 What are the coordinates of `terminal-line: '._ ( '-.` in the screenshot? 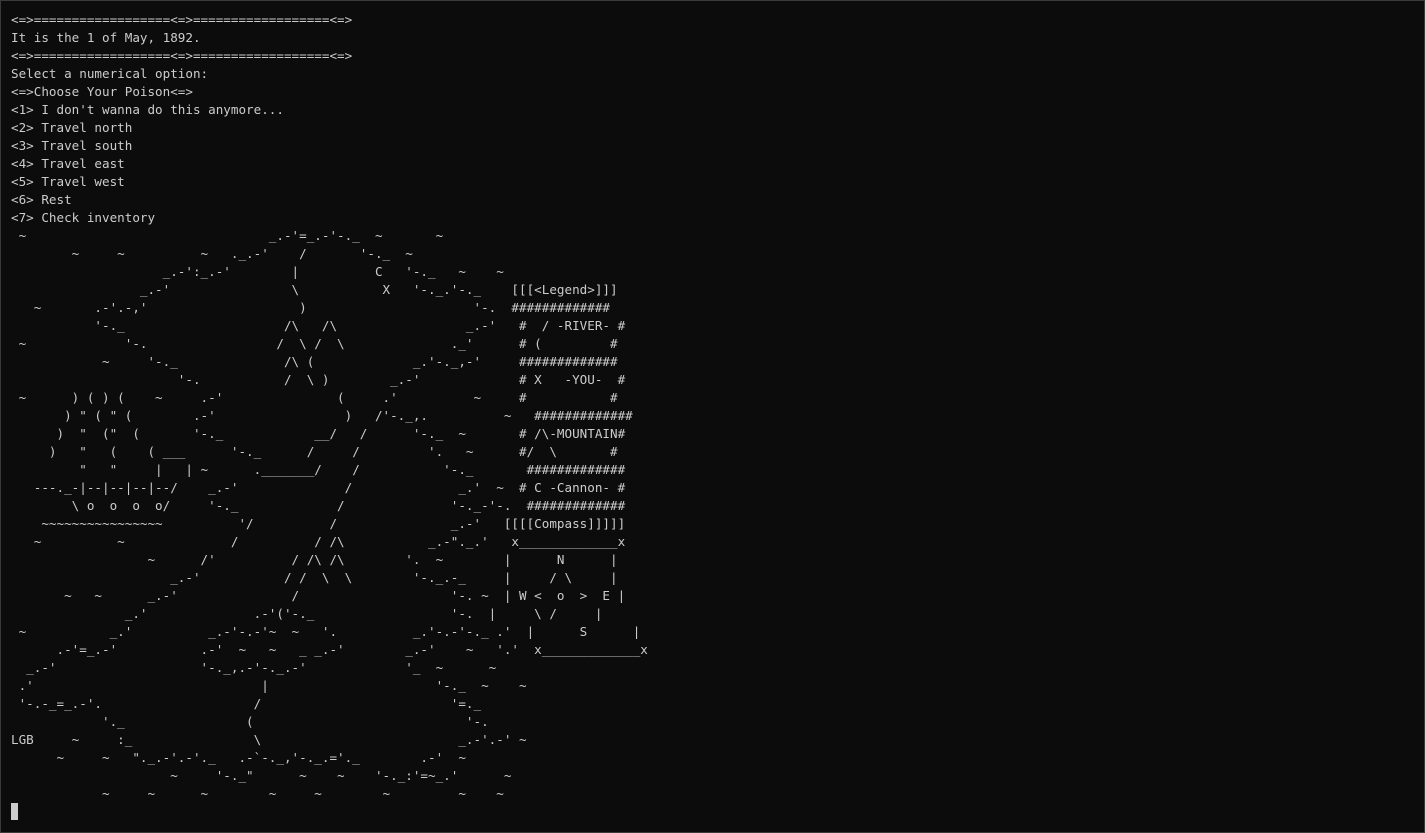 It's located at (250, 721).